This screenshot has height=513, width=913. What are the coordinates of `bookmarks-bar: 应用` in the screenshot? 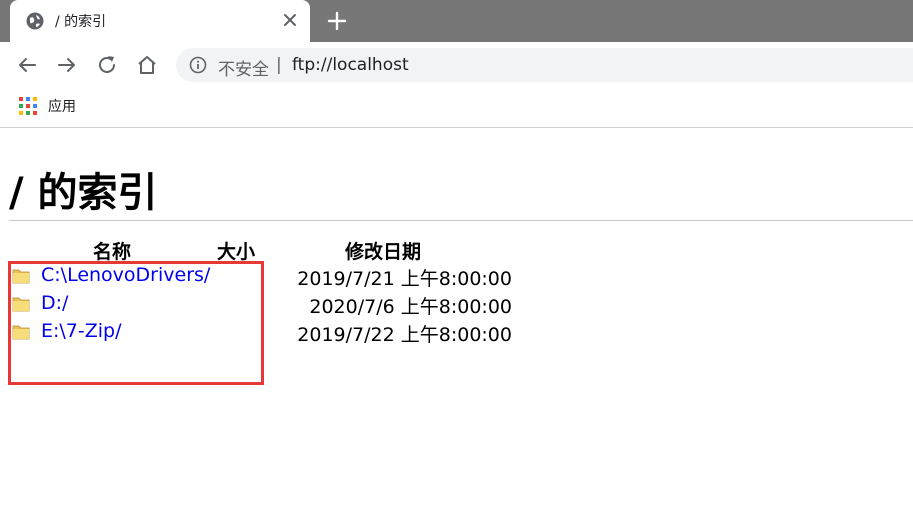 It's located at (456, 108).